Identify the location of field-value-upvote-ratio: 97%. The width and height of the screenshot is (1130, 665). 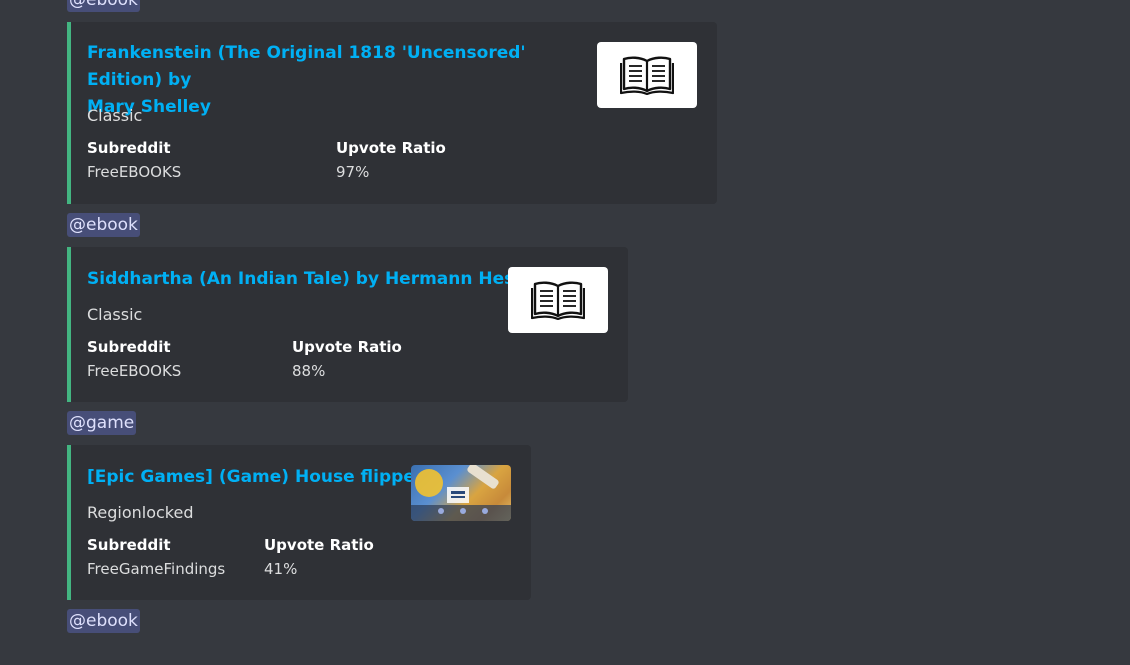
(353, 172).